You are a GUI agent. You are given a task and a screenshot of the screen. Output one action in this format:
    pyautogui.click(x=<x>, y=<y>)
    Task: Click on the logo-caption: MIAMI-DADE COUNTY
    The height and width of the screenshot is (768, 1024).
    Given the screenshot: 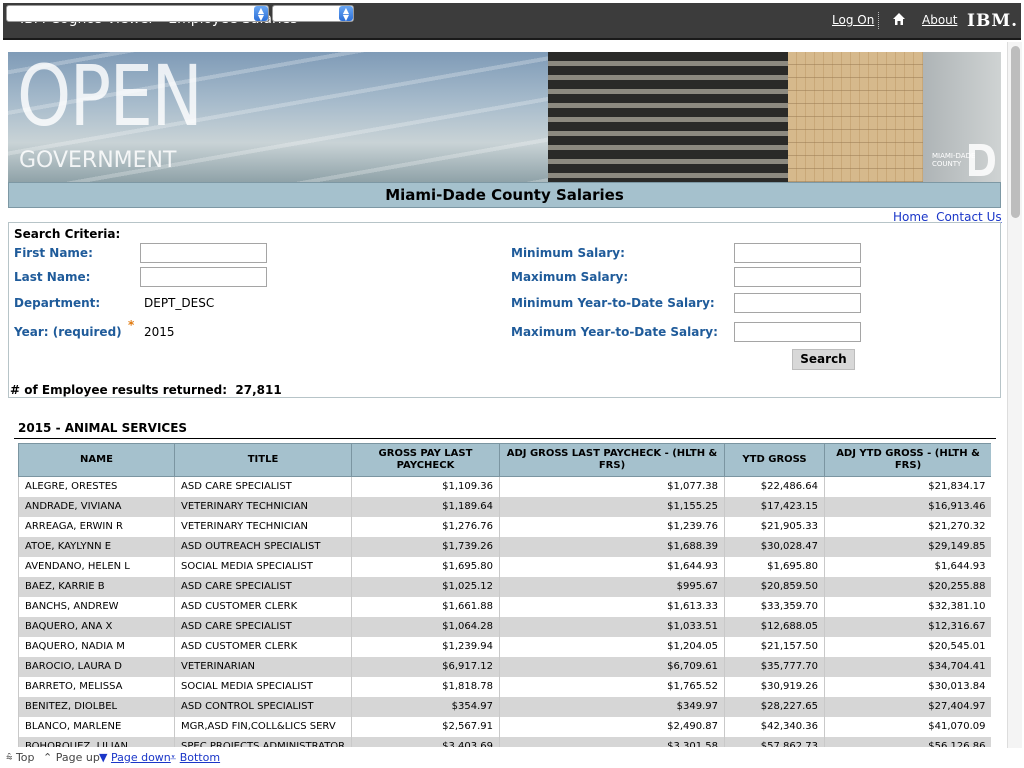 What is the action you would take?
    pyautogui.click(x=954, y=160)
    